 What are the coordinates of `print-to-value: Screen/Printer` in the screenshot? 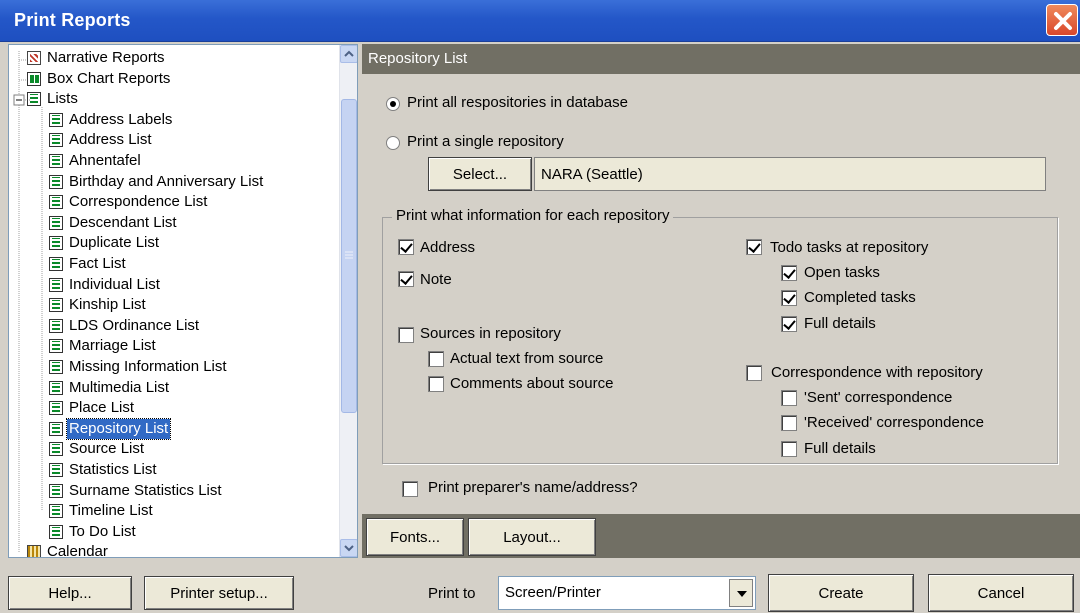 It's located at (553, 592).